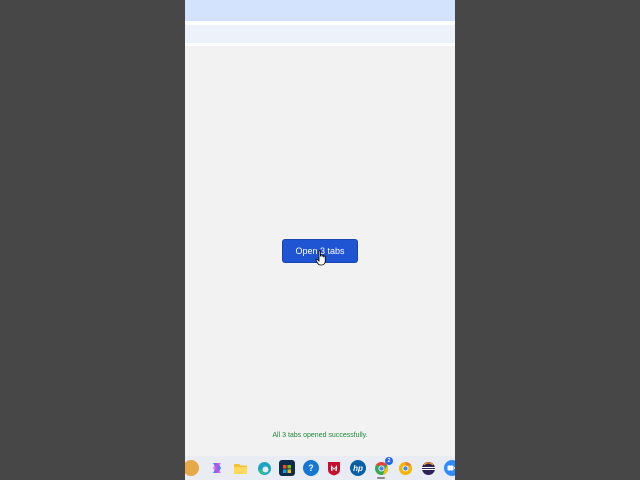  What do you see at coordinates (192, 468) in the screenshot?
I see `widgets-icon` at bounding box center [192, 468].